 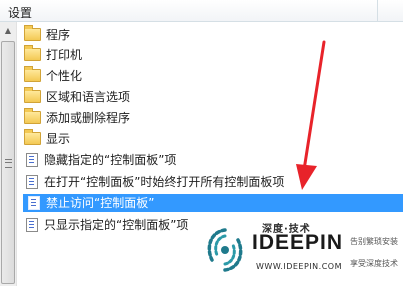 I want to click on list-item-folder: 打印机, so click(x=53, y=54).